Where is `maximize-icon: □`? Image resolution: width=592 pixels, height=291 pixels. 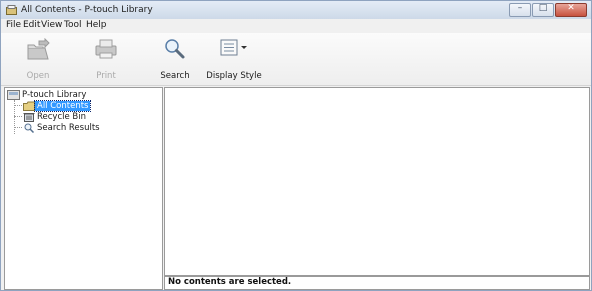 maximize-icon: □ is located at coordinates (543, 8).